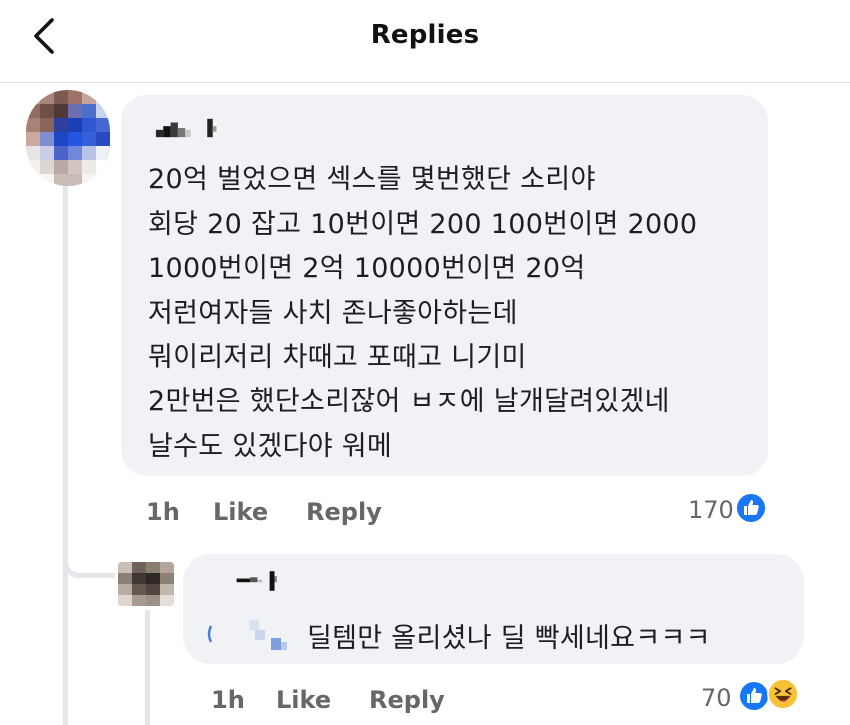 The height and width of the screenshot is (725, 850). What do you see at coordinates (509, 638) in the screenshot?
I see `reply-text: 딜템만 올리셨나 딜 빡세네요ㅋㅋㅋ` at bounding box center [509, 638].